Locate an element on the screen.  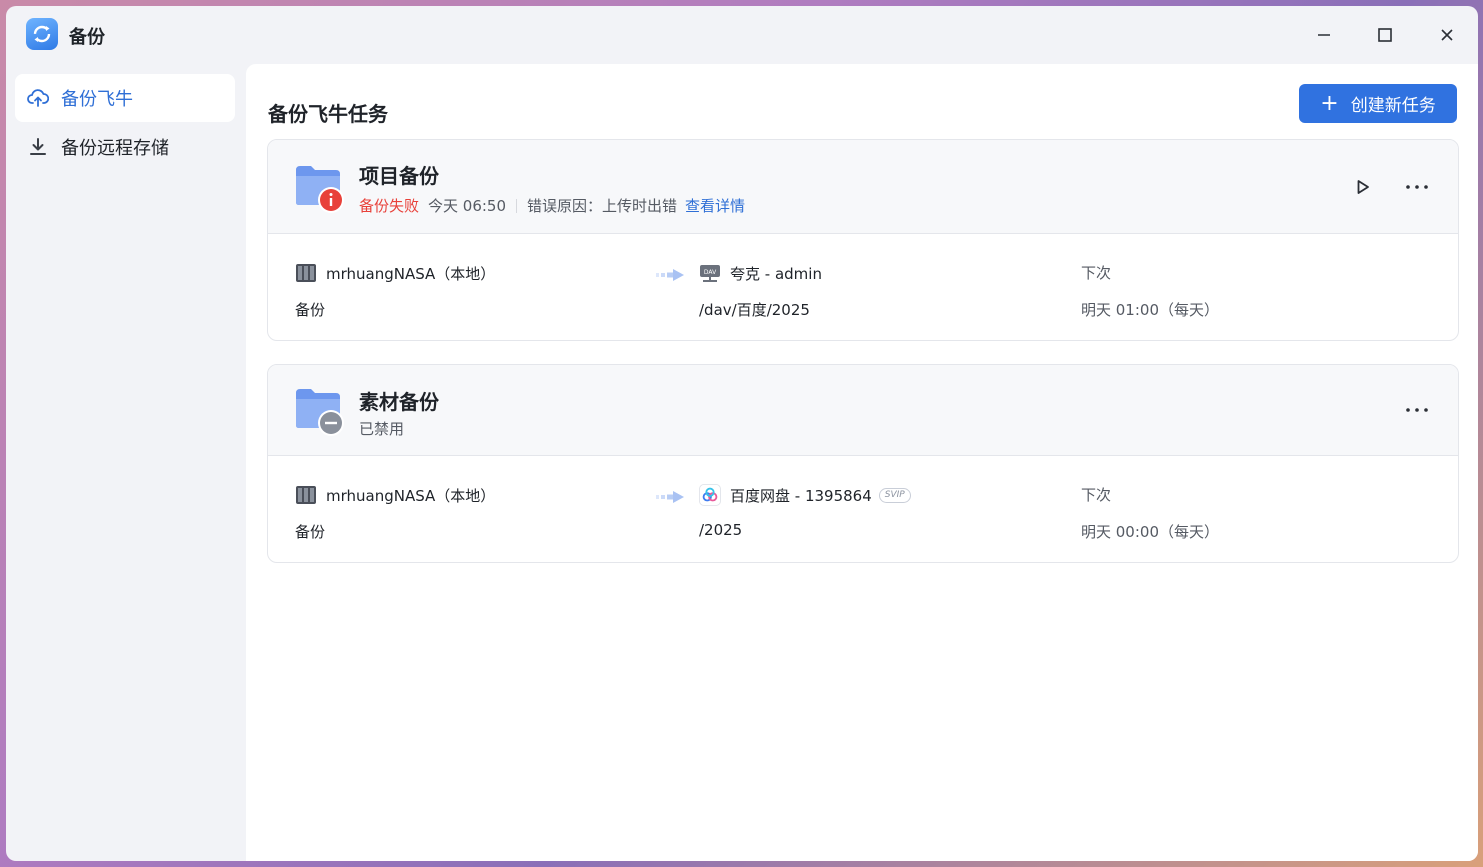
target-storage: 百度网盘 - 1395864 SVIP is located at coordinates (805, 495).